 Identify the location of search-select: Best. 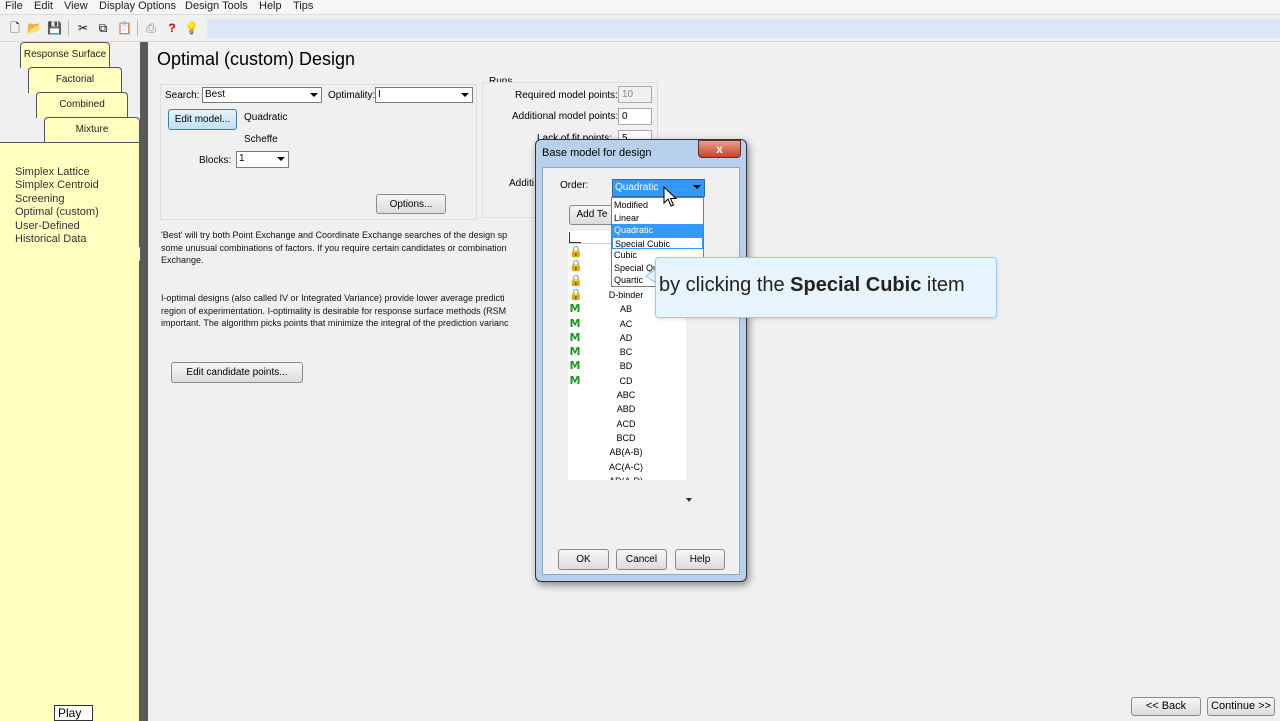
(262, 95).